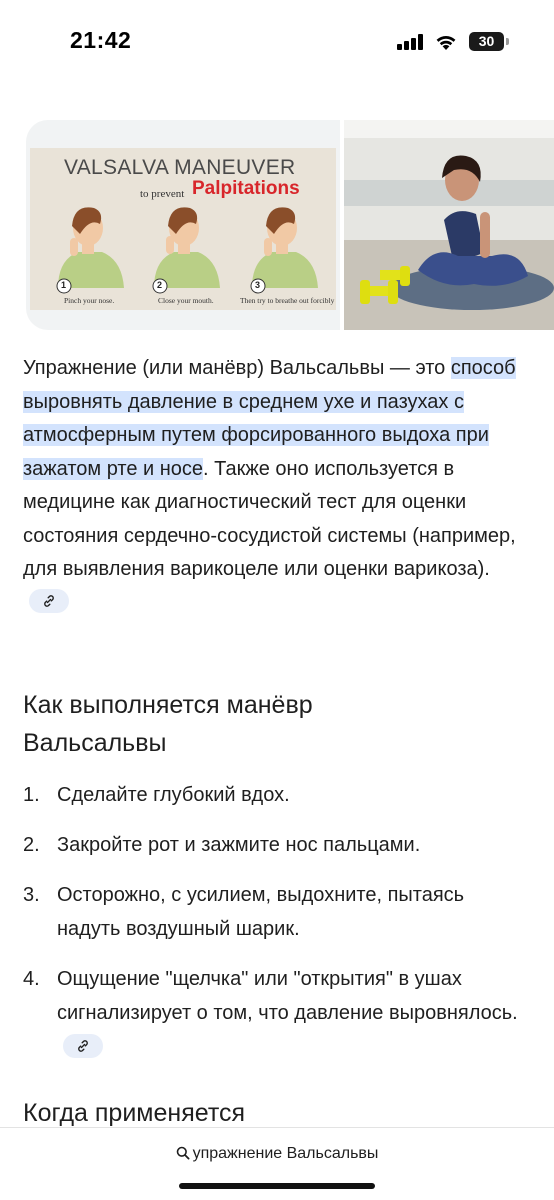 The height and width of the screenshot is (1200, 554). Describe the element at coordinates (31, 895) in the screenshot. I see `step-number: 3.` at that location.